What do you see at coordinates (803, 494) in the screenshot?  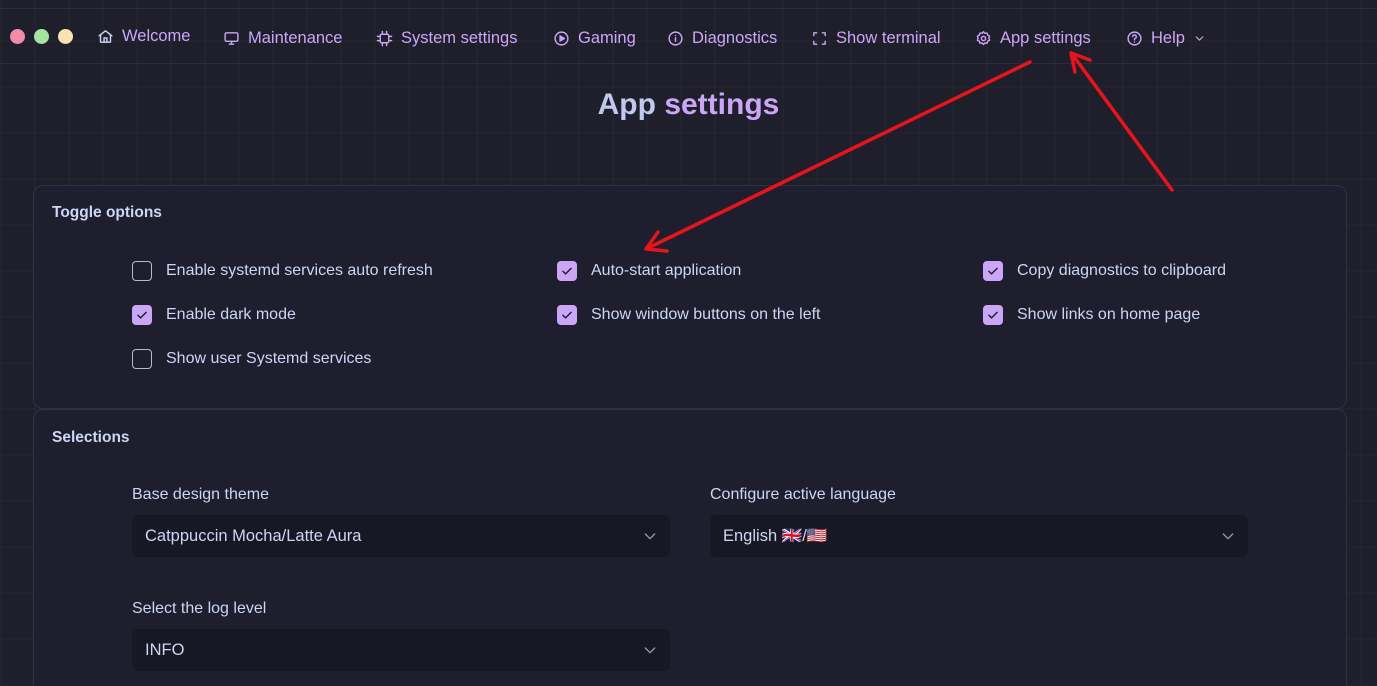 I see `language-label: Configure active language` at bounding box center [803, 494].